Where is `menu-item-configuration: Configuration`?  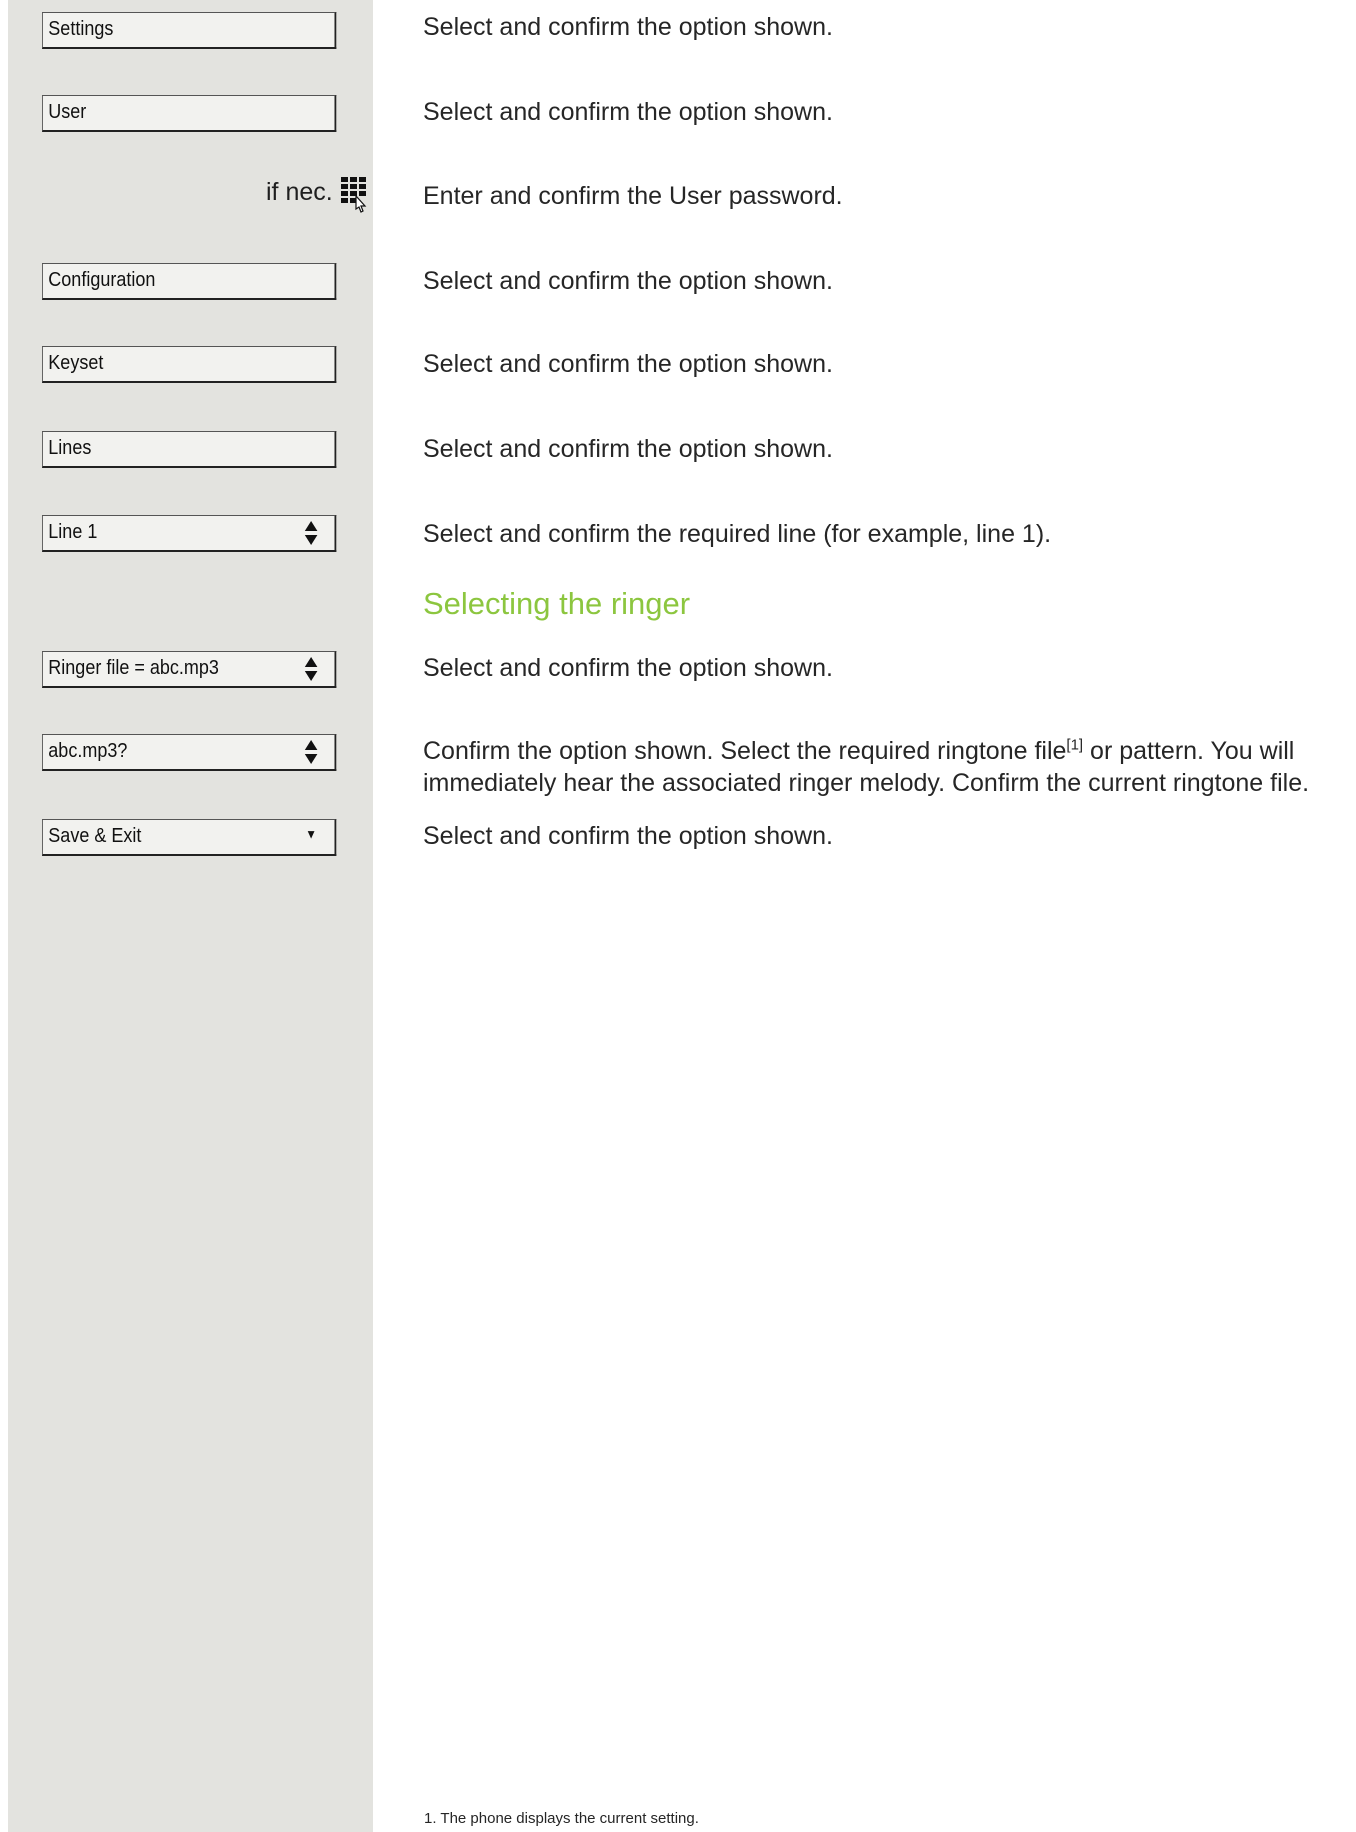 menu-item-configuration: Configuration is located at coordinates (189, 281).